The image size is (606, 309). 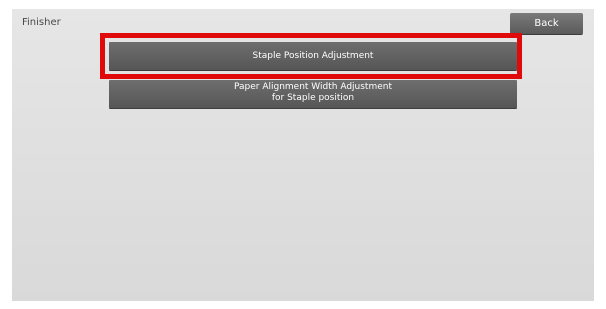 I want to click on staple-position-adjustment-button: Staple Position Adjustment, so click(x=313, y=56).